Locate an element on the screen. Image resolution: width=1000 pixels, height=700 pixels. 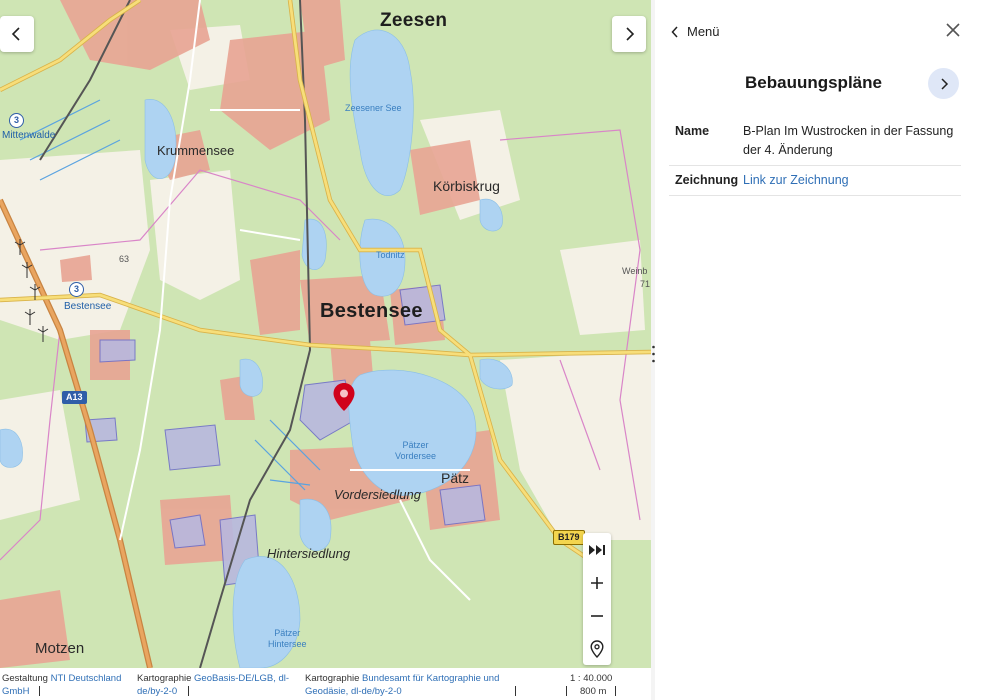
location-pin-icon is located at coordinates (597, 648).